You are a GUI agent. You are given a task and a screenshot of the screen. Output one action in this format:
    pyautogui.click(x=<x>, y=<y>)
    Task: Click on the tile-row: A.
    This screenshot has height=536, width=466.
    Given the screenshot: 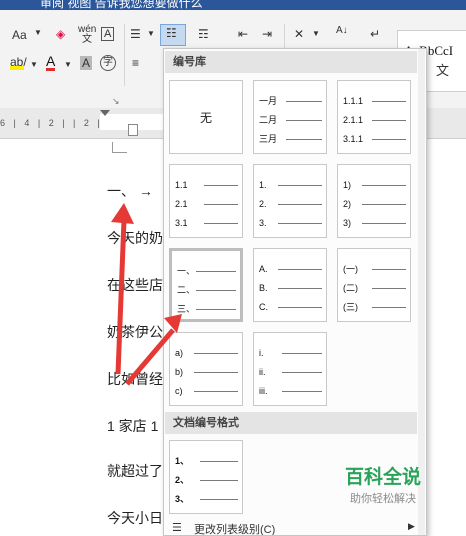 What is the action you would take?
    pyautogui.click(x=290, y=269)
    